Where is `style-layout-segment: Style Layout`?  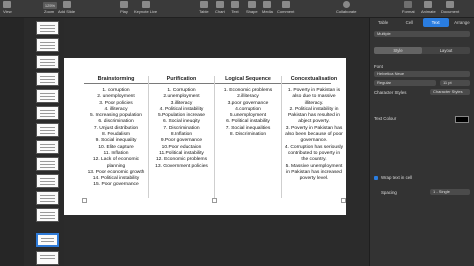 style-layout-segment: Style Layout is located at coordinates (422, 50).